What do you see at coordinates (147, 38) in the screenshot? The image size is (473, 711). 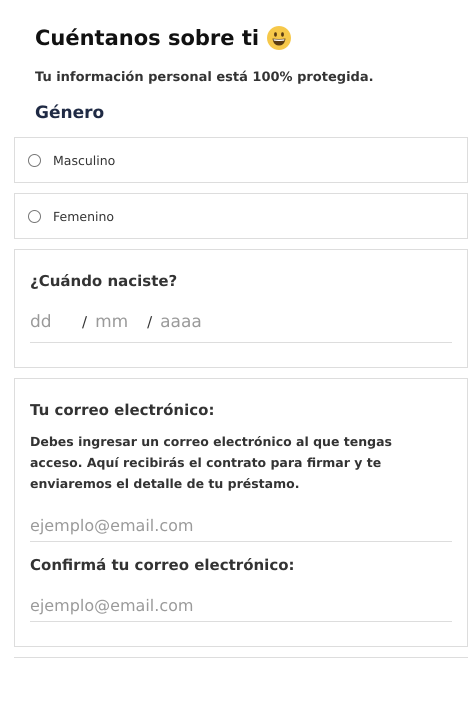 I see `page-title: Cuéntanos sobre ti` at bounding box center [147, 38].